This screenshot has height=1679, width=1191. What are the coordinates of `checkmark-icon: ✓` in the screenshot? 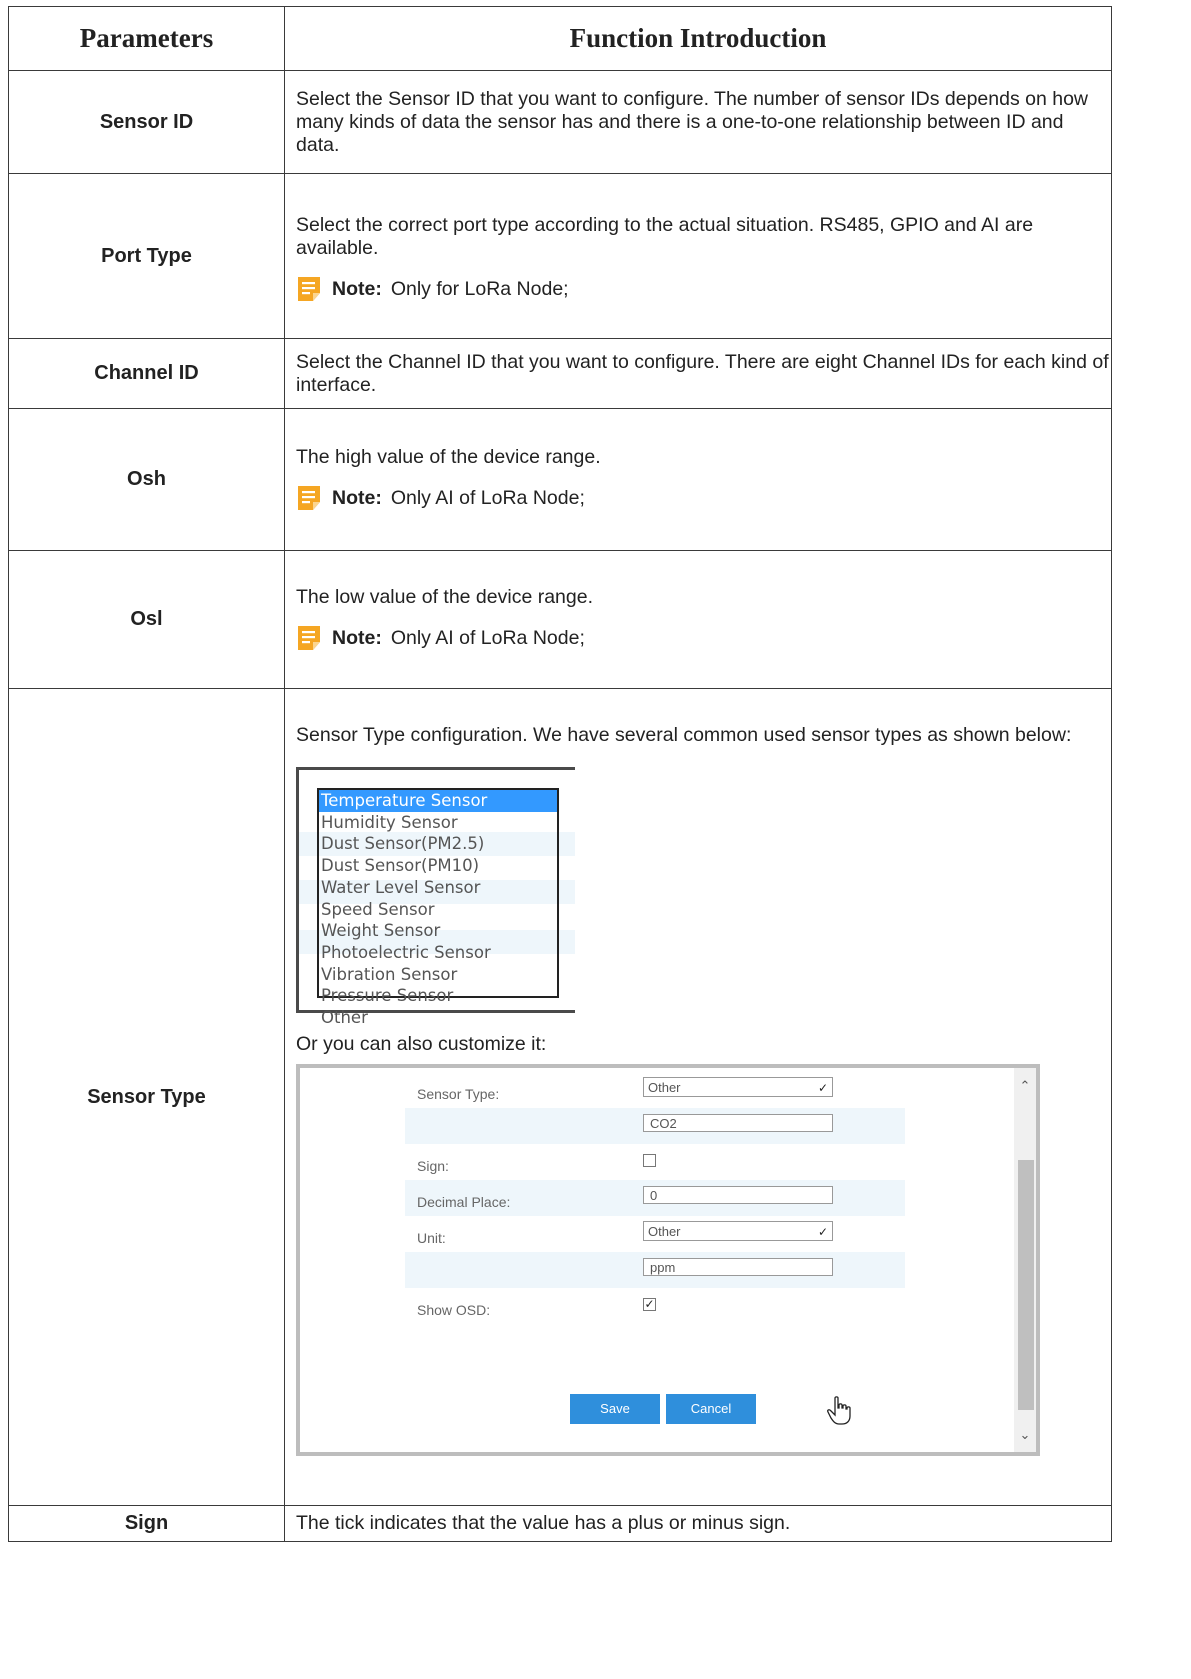 It's located at (649, 1304).